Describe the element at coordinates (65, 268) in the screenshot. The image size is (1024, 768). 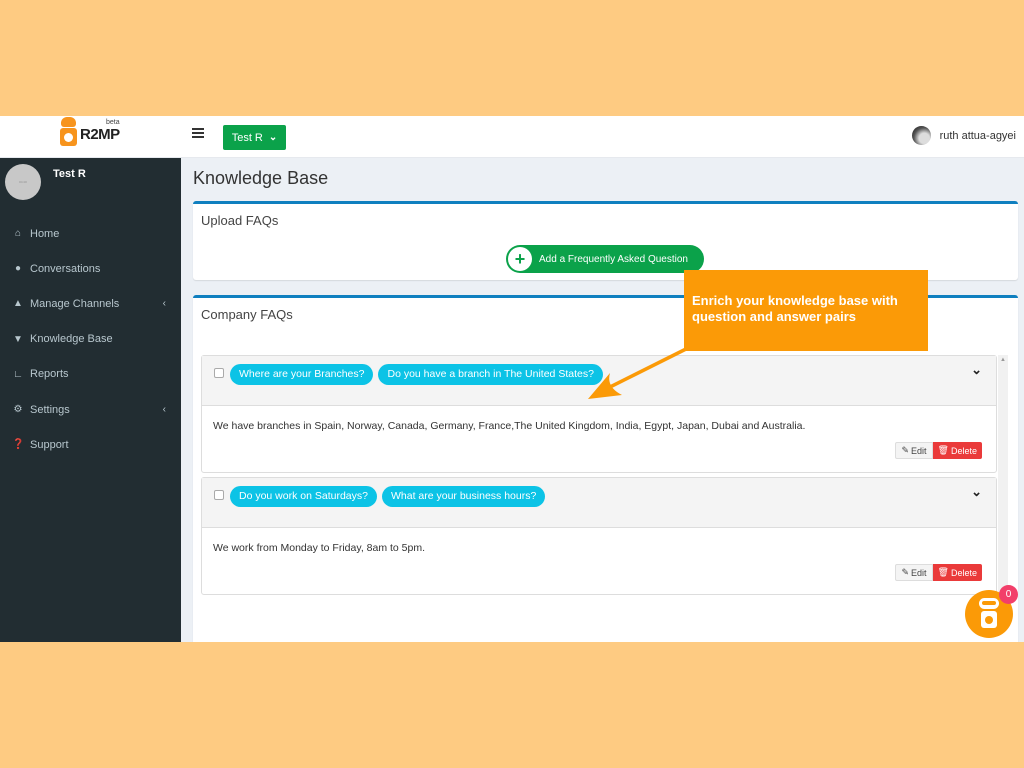
I see `sidebar-item-label: Conversations` at that location.